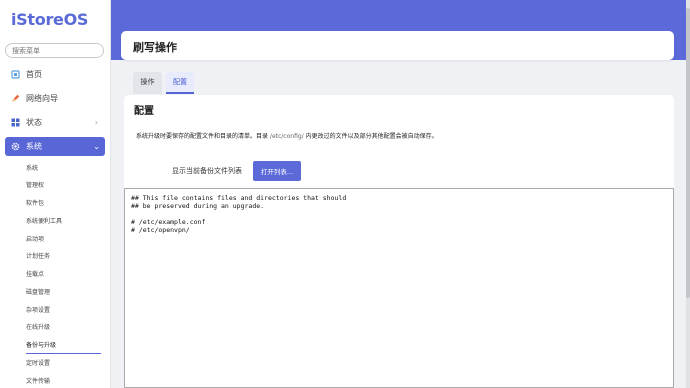 This screenshot has height=388, width=690. What do you see at coordinates (35, 186) in the screenshot?
I see `submenu-item-admin: 管理权` at bounding box center [35, 186].